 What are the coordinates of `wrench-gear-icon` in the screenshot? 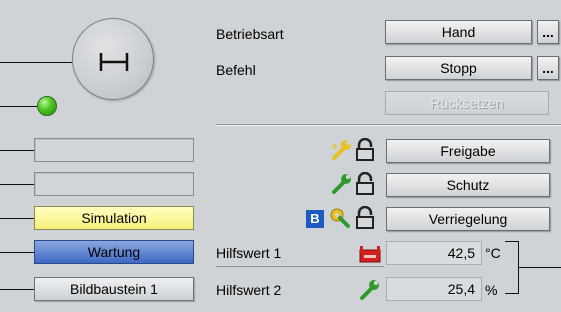 It's located at (340, 218).